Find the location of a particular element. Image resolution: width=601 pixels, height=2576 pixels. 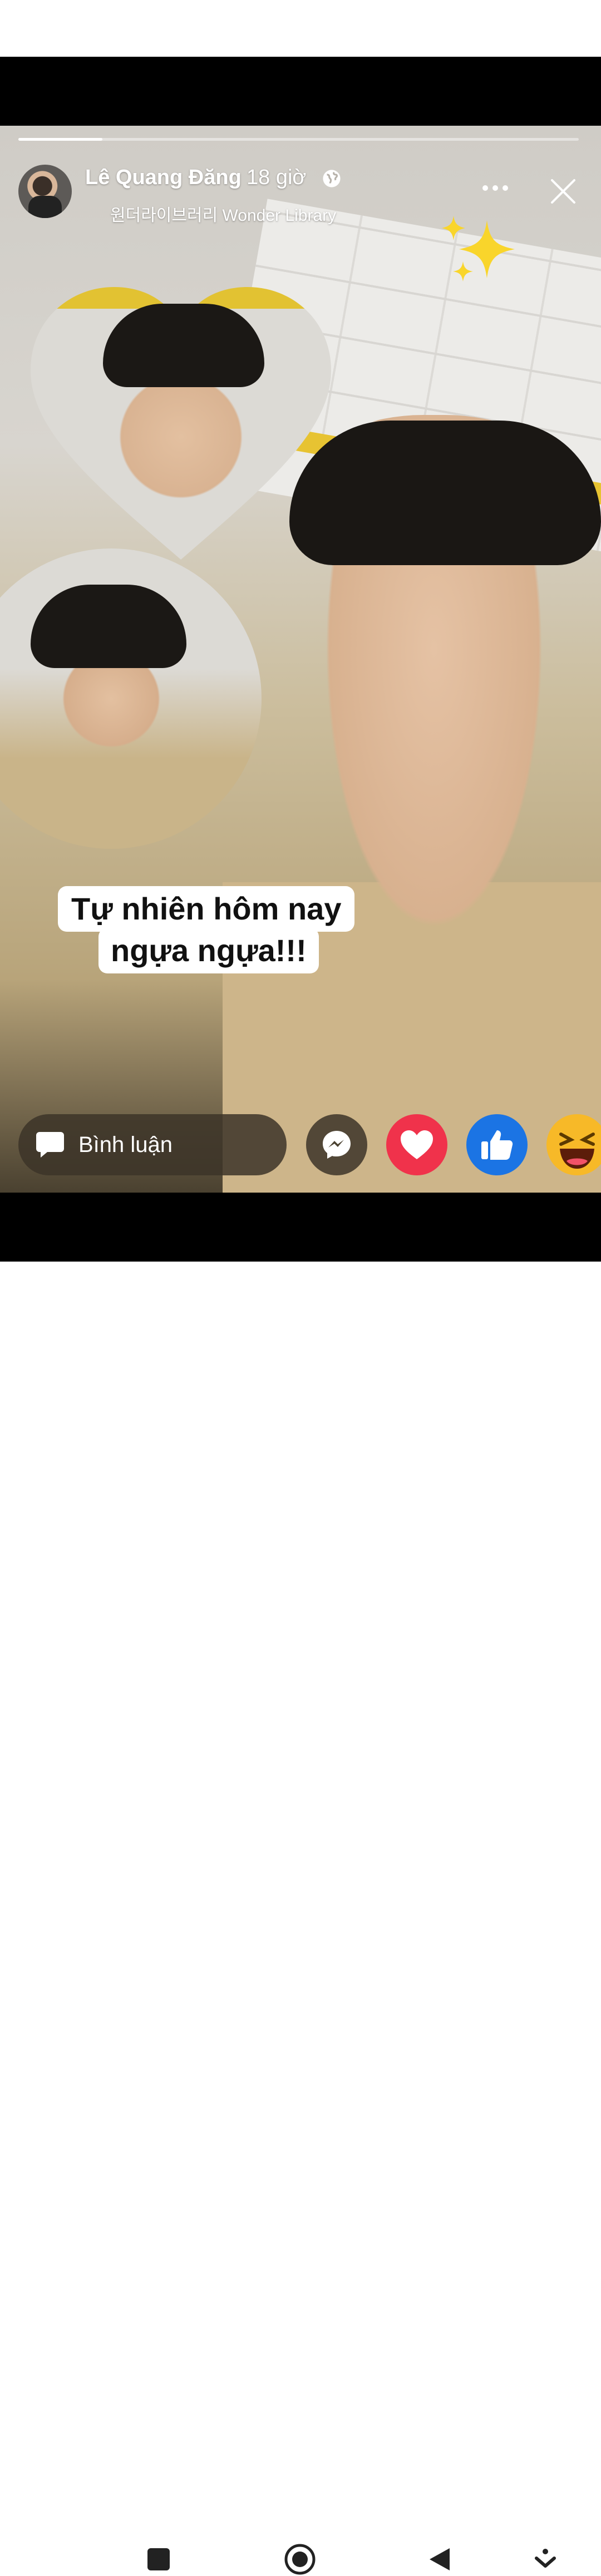

recent-apps-icon is located at coordinates (158, 2559).